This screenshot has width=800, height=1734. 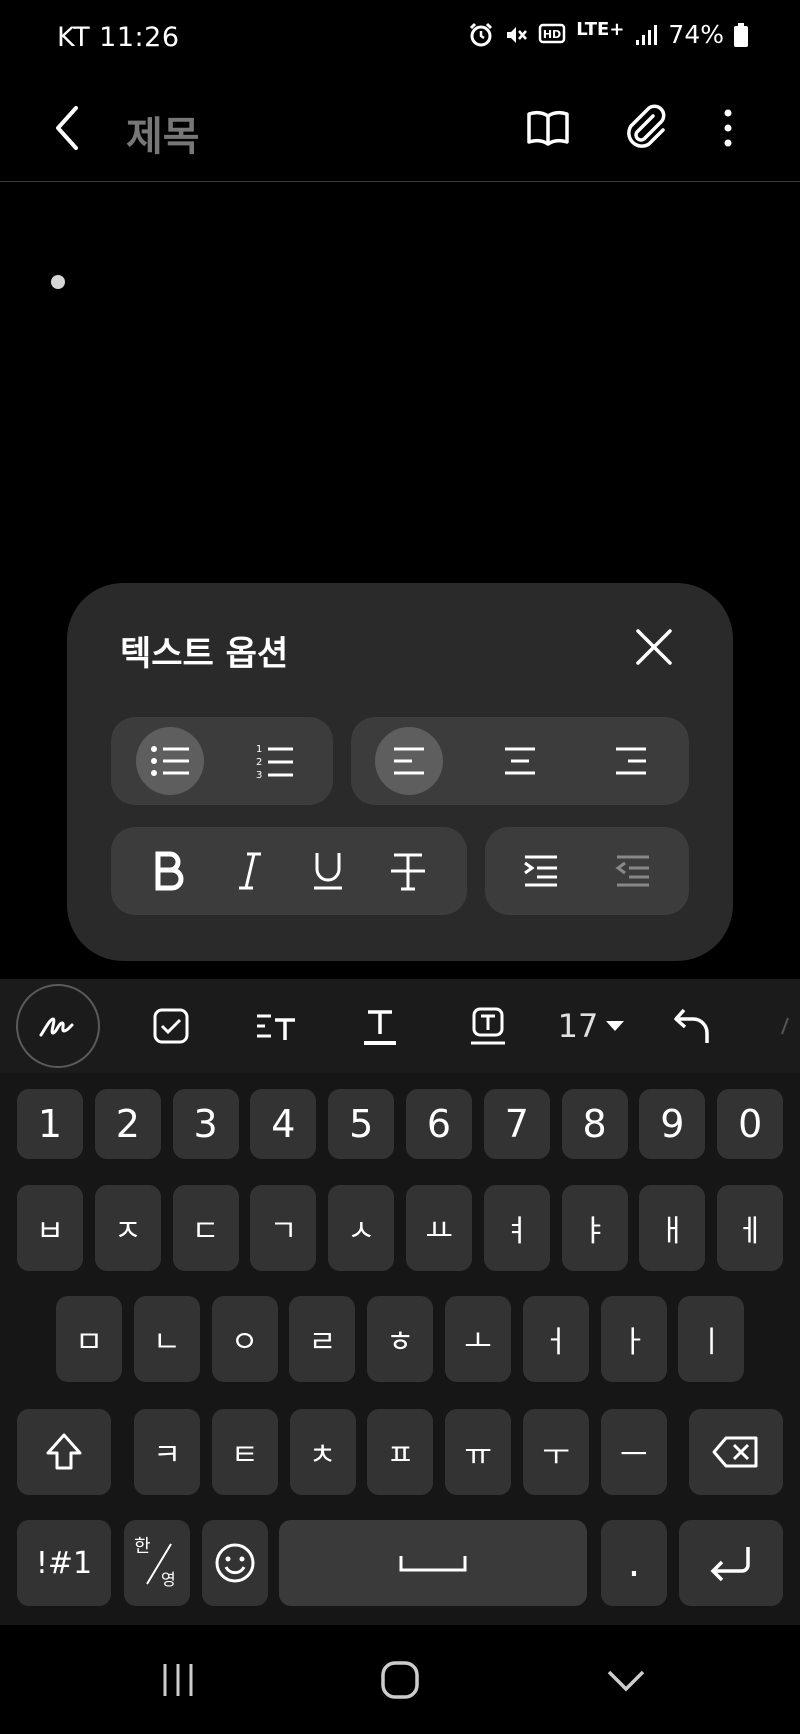 What do you see at coordinates (400, 130) in the screenshot?
I see `app-header: 제목` at bounding box center [400, 130].